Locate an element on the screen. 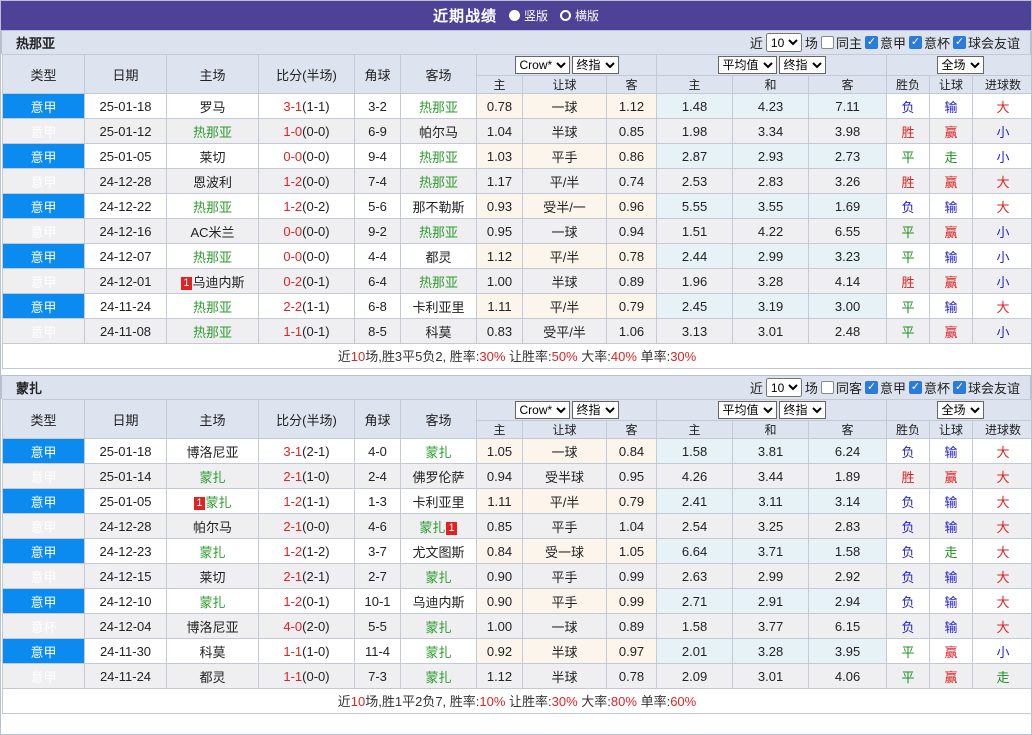 The width and height of the screenshot is (1032, 735). sub-header: 主 is located at coordinates (499, 429).